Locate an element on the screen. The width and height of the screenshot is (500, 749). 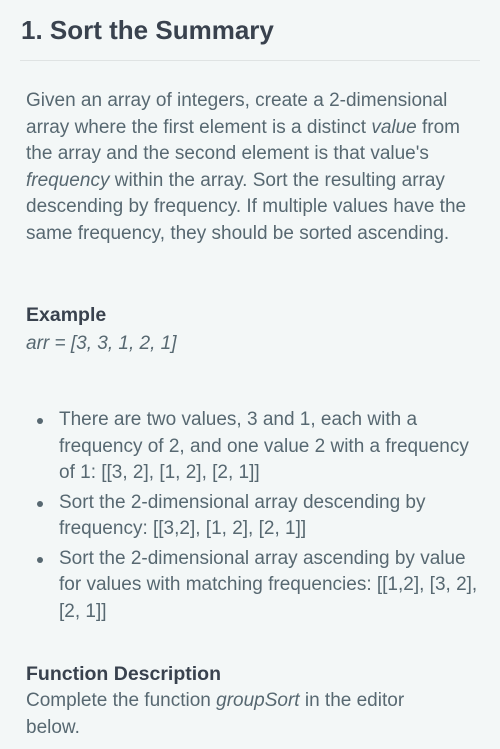
example-heading: Example is located at coordinates (66, 315).